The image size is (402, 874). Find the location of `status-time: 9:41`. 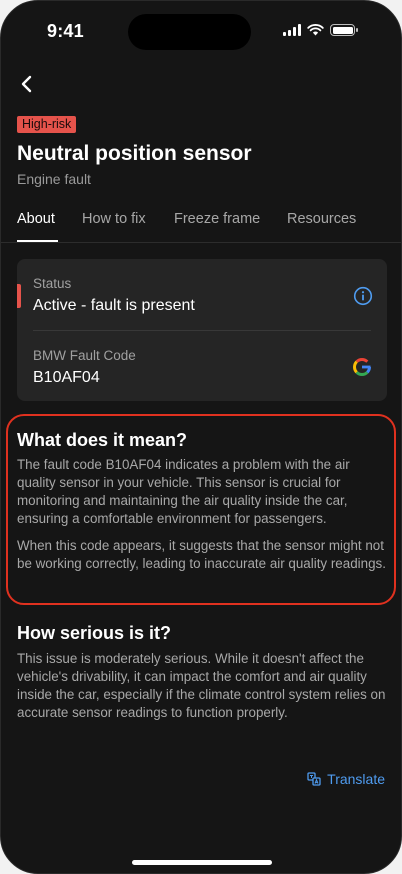

status-time: 9:41 is located at coordinates (65, 31).